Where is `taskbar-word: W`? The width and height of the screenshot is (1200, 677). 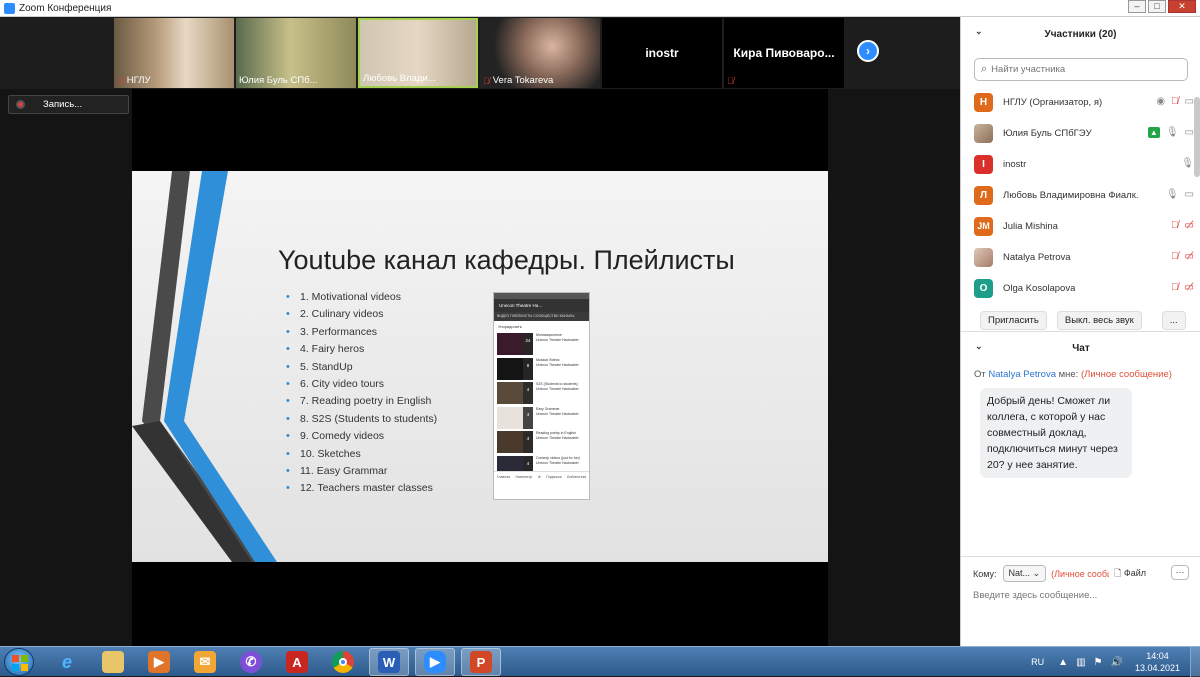
taskbar-word: W is located at coordinates (389, 662).